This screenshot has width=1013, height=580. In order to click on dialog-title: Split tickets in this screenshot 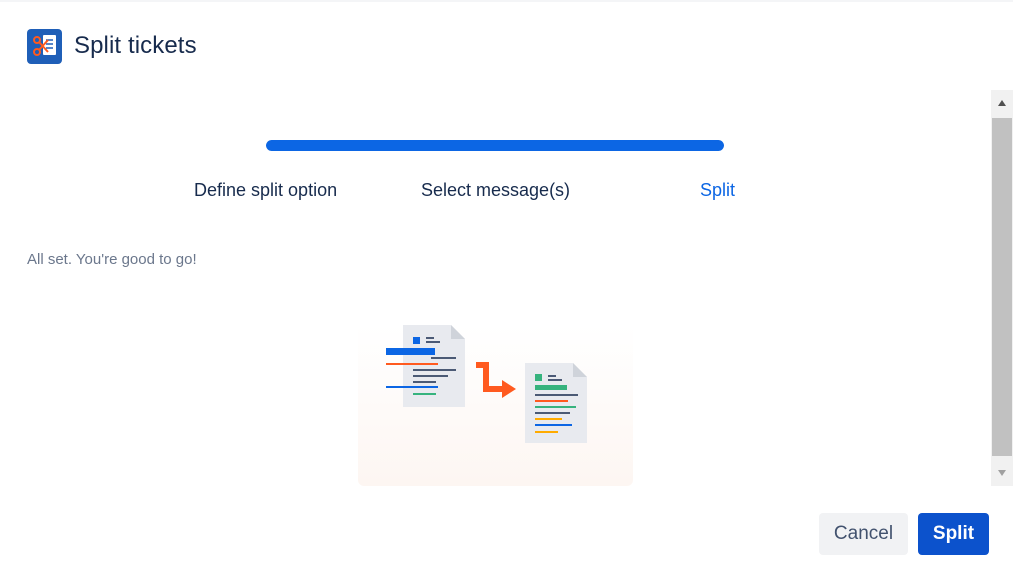, I will do `click(135, 45)`.